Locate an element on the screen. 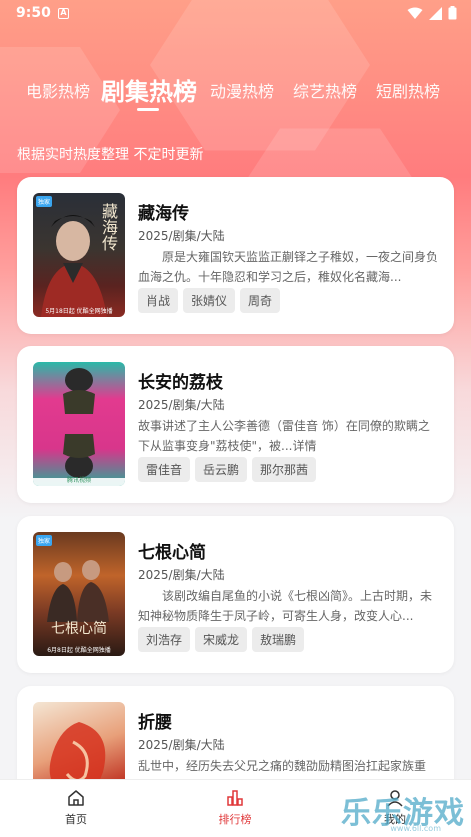  show-poster: 独家 七根心简 6月8日起 优酷全网独播 is located at coordinates (79, 594).